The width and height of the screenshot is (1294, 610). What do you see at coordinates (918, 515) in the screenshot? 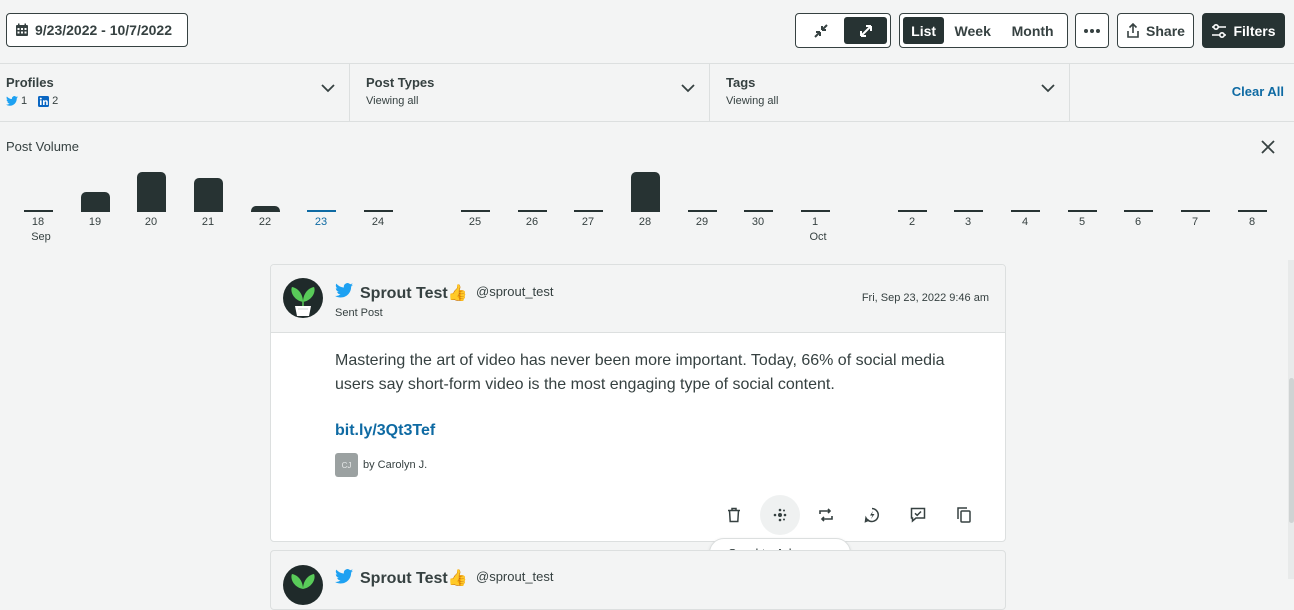
I see `reply-button` at bounding box center [918, 515].